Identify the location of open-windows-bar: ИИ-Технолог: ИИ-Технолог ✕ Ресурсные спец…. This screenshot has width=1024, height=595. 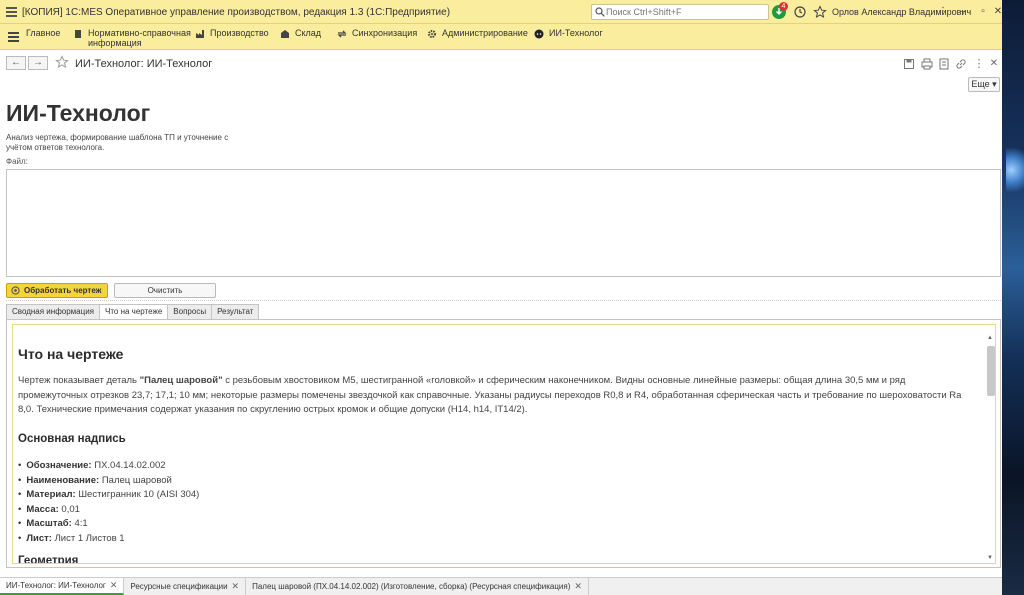
(501, 586).